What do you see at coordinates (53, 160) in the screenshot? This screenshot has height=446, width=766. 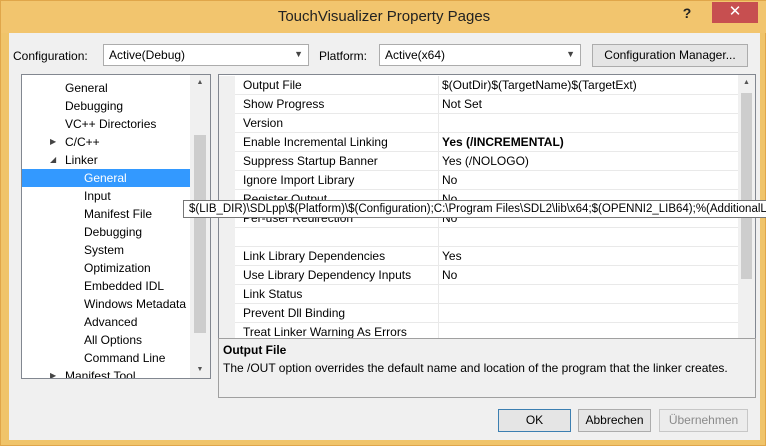 I see `collapse-icon: ◢` at bounding box center [53, 160].